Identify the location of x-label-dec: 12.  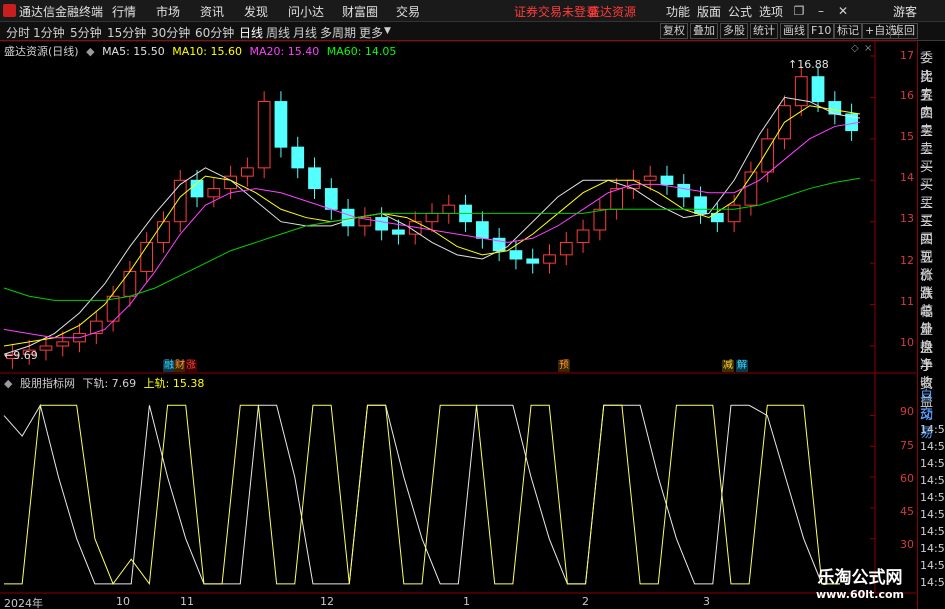
(327, 601).